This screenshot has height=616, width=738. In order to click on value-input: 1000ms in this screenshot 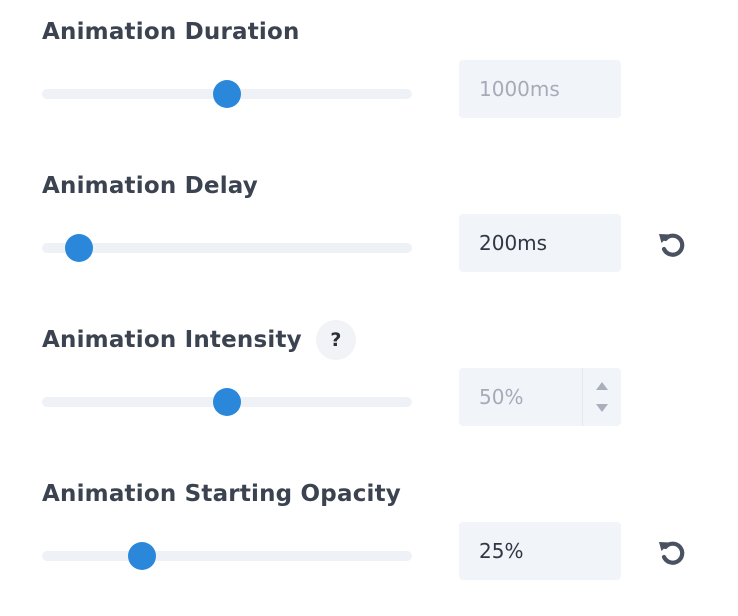, I will do `click(540, 89)`.